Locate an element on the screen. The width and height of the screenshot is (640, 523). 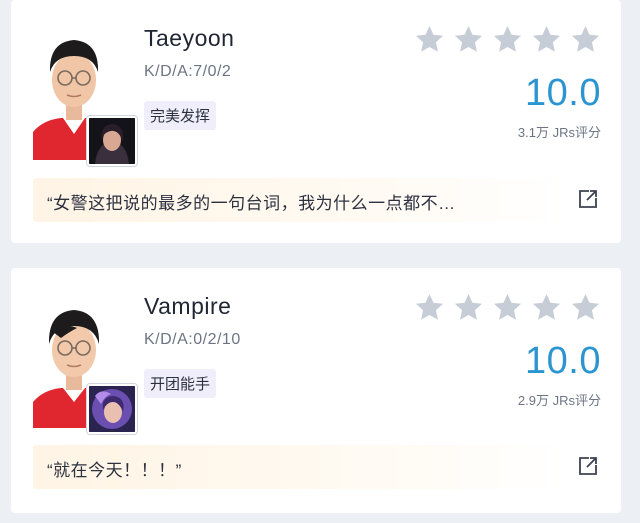
comment-text: “就在今天！！！” is located at coordinates (114, 470).